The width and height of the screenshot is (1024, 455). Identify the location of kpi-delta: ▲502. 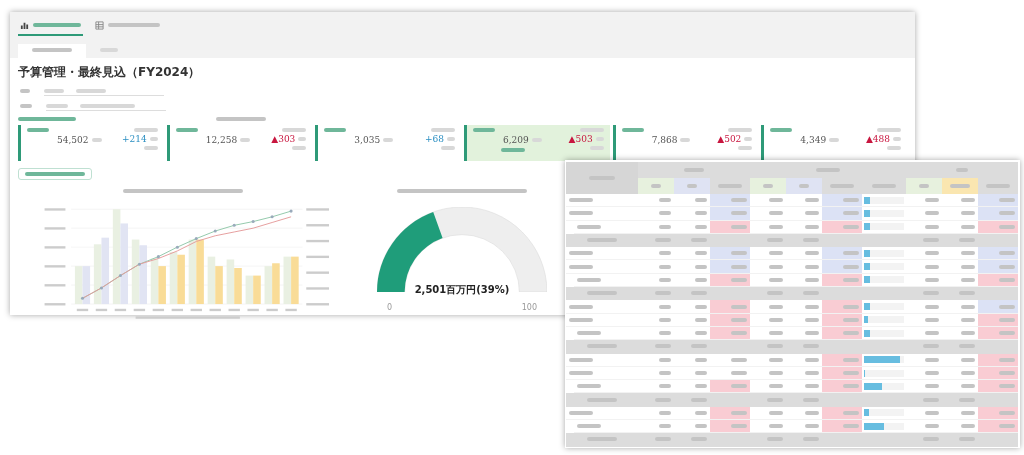
(729, 139).